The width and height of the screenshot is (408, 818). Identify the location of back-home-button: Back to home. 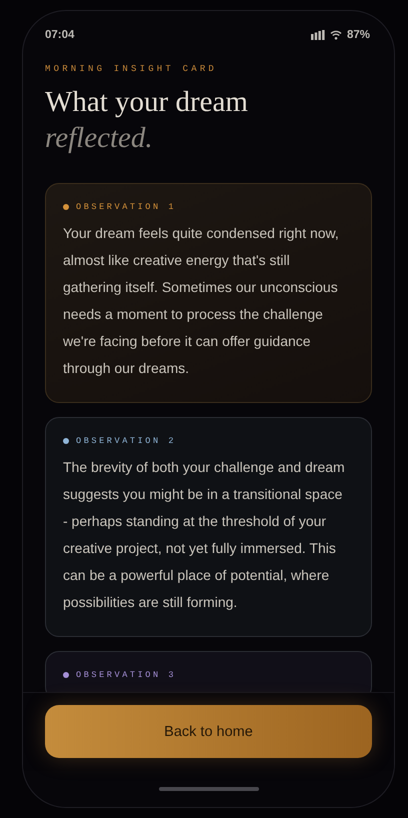
(208, 731).